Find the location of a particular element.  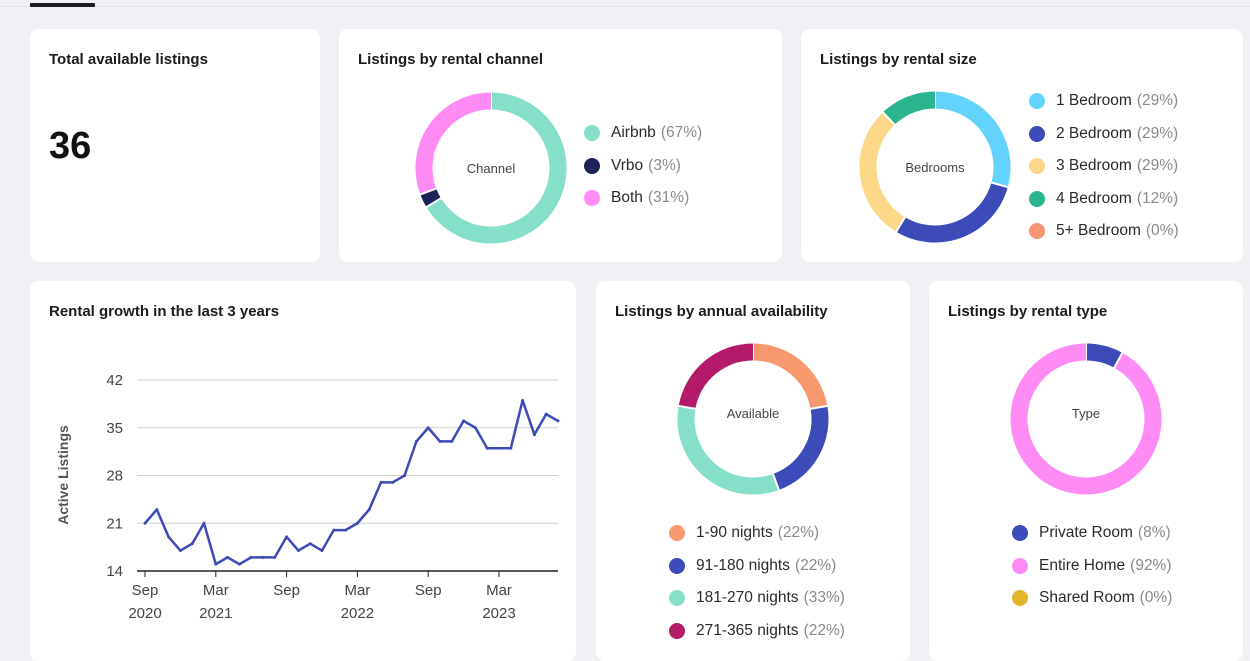

legend-item-vrbo: Vrbo (3%) is located at coordinates (643, 166).